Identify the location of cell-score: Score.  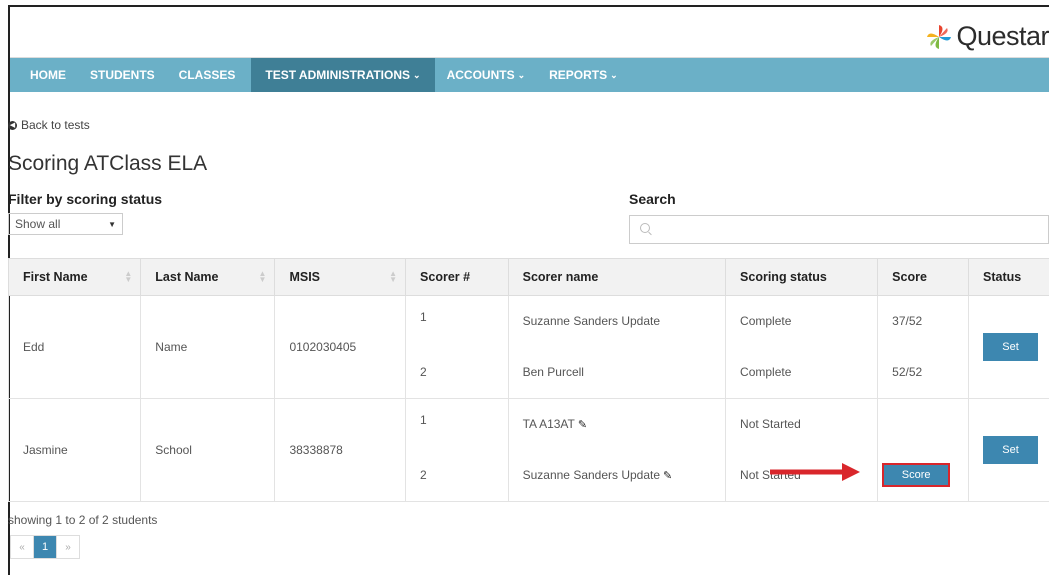
(923, 450).